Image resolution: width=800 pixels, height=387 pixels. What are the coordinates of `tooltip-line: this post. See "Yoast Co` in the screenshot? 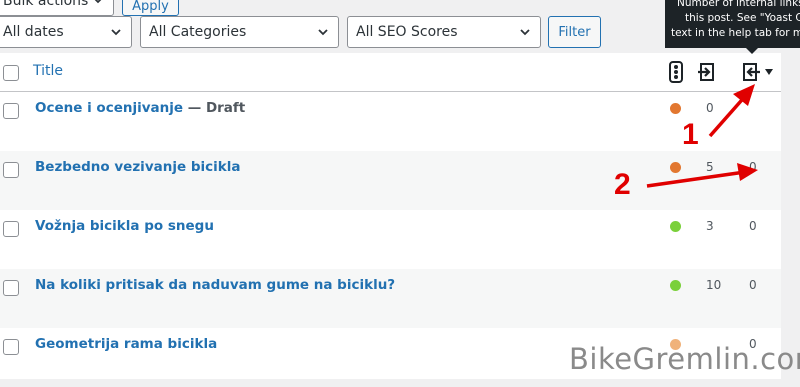 It's located at (742, 18).